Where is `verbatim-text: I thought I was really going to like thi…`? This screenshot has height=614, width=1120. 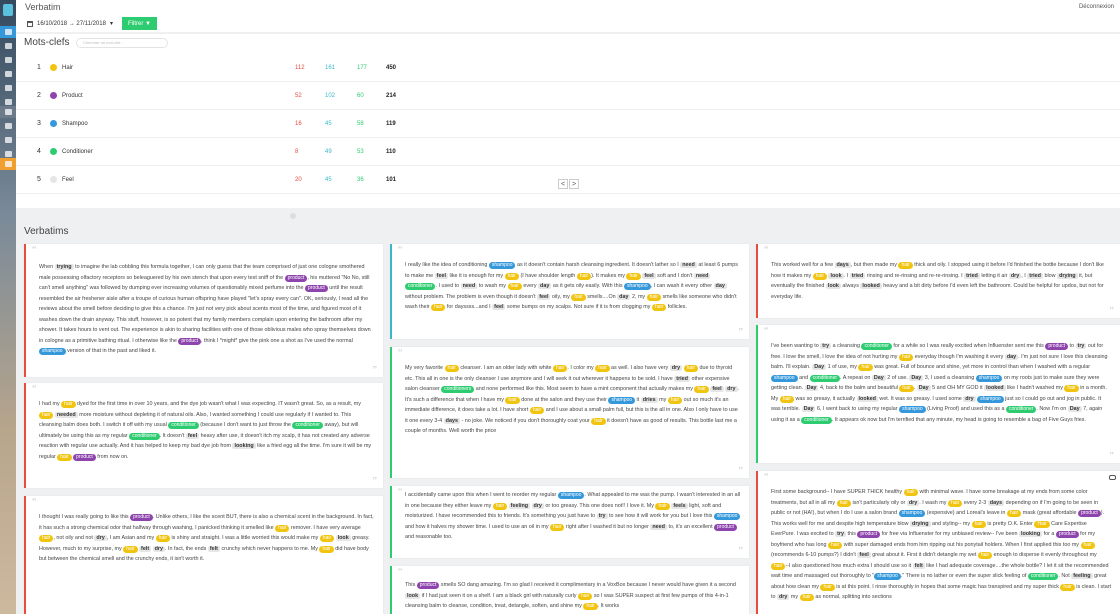
verbatim-text: I thought I was really going to like thi… is located at coordinates (206, 538).